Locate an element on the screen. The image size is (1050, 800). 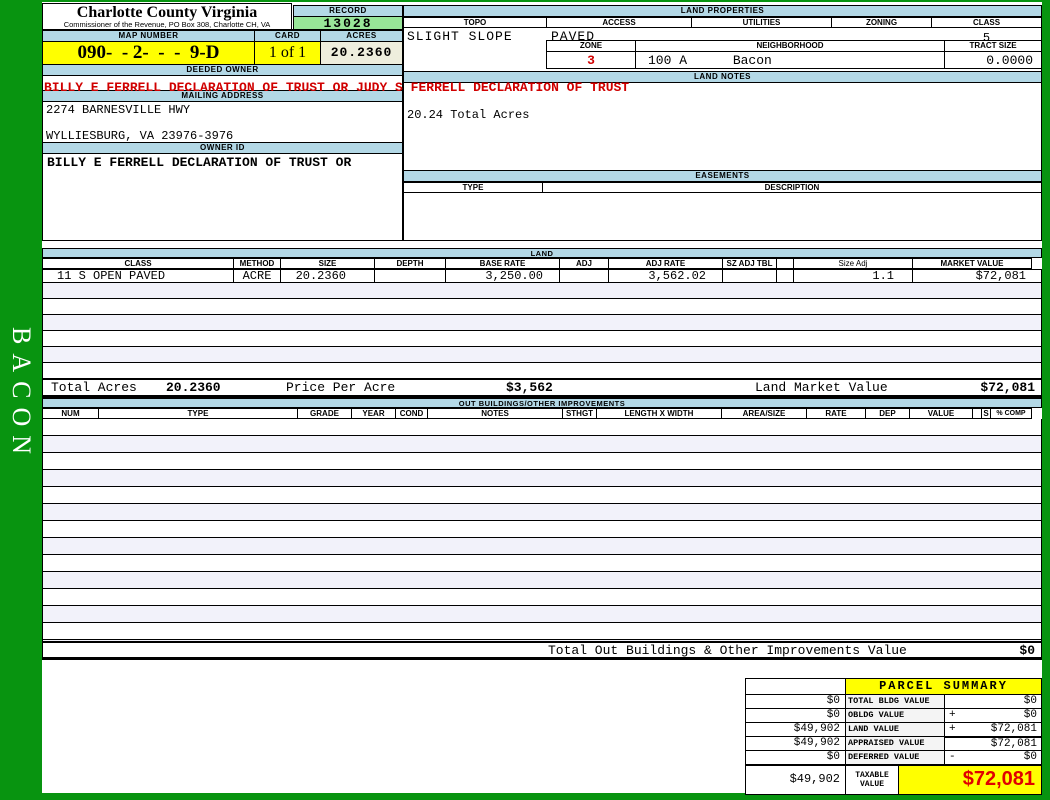
ob-header-type: TYPE is located at coordinates (198, 413).